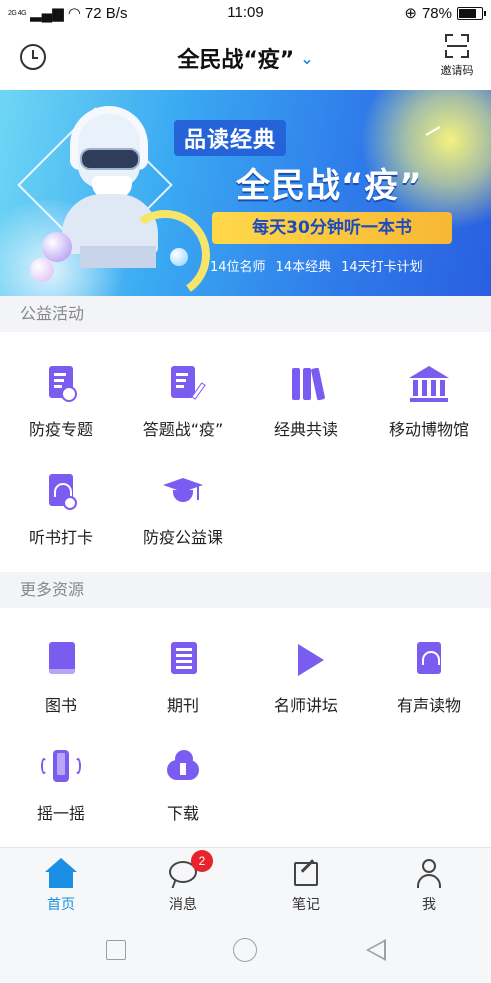 This screenshot has width=491, height=983. I want to click on tab-me: 我, so click(429, 886).